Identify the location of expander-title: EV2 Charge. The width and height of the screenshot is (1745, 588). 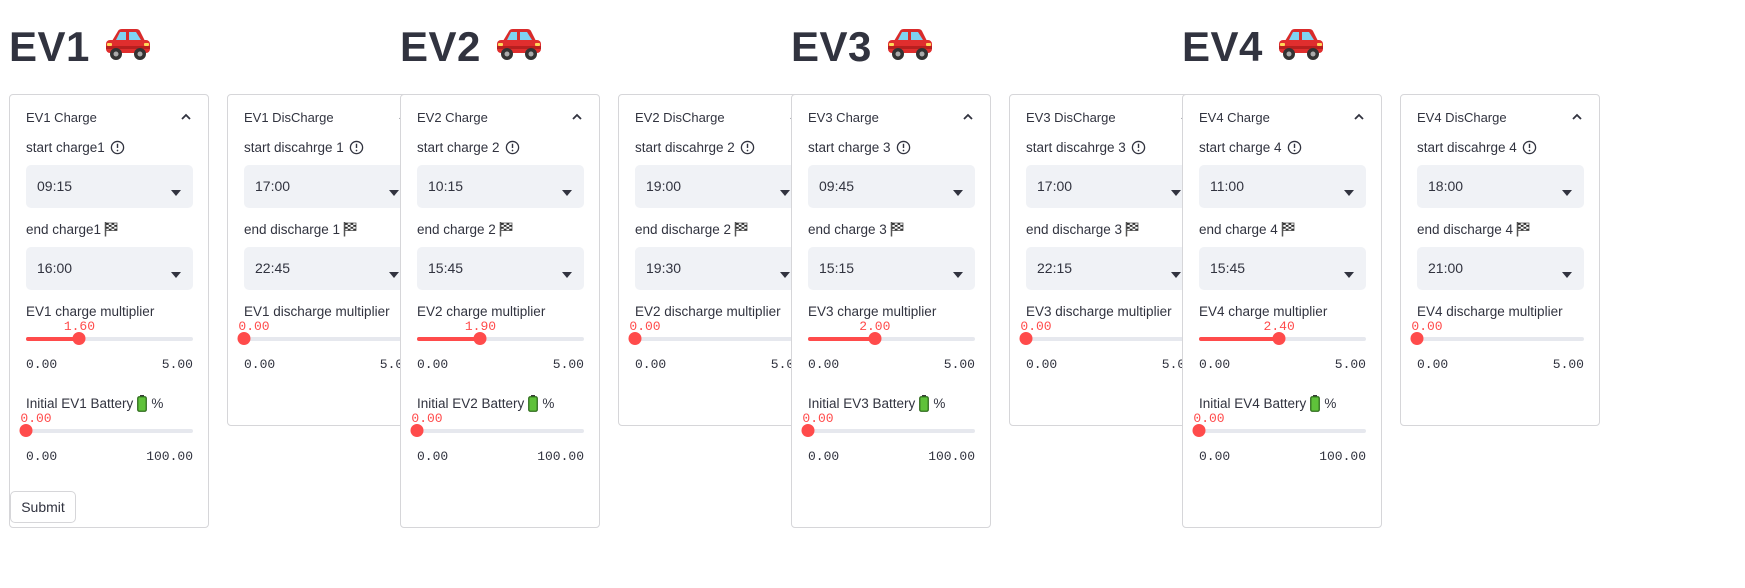
(452, 117).